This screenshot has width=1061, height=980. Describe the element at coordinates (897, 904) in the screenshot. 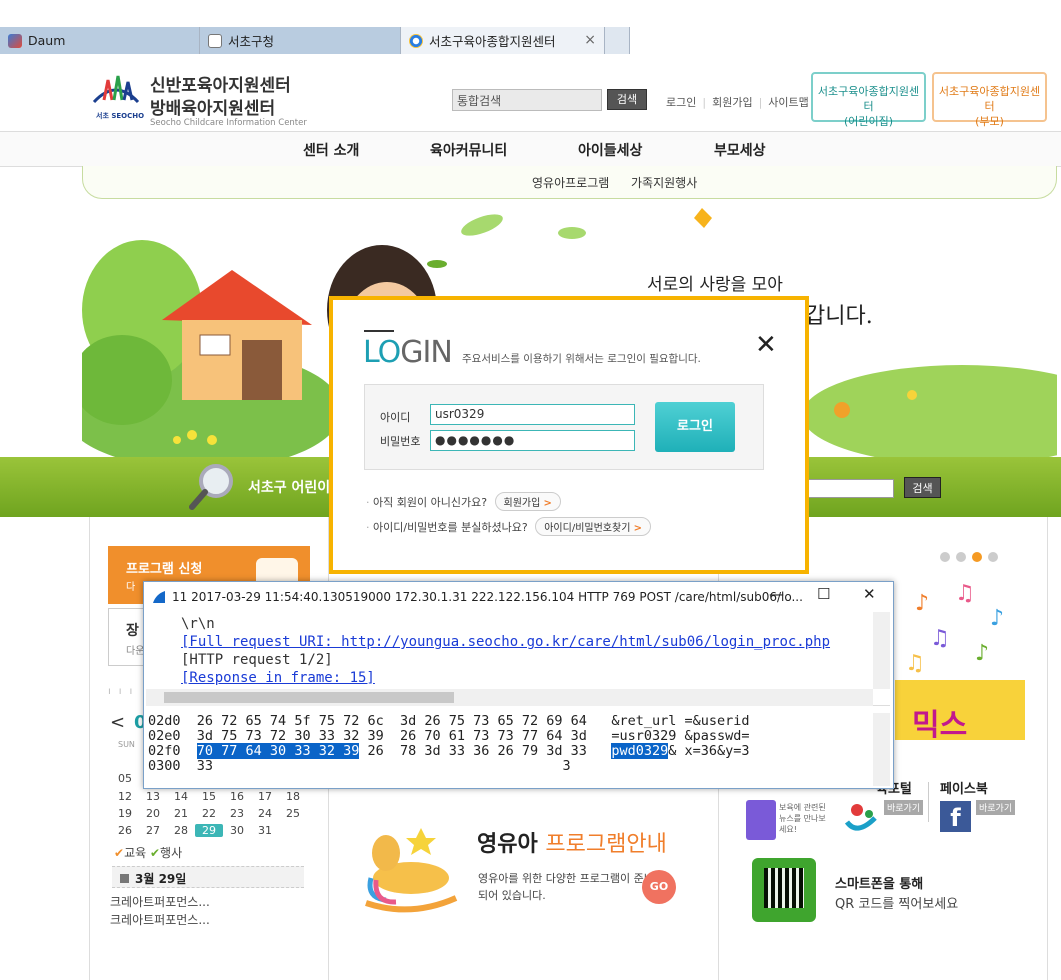

I see `qr-text-line2: QR 코드를 찍어보세요` at that location.